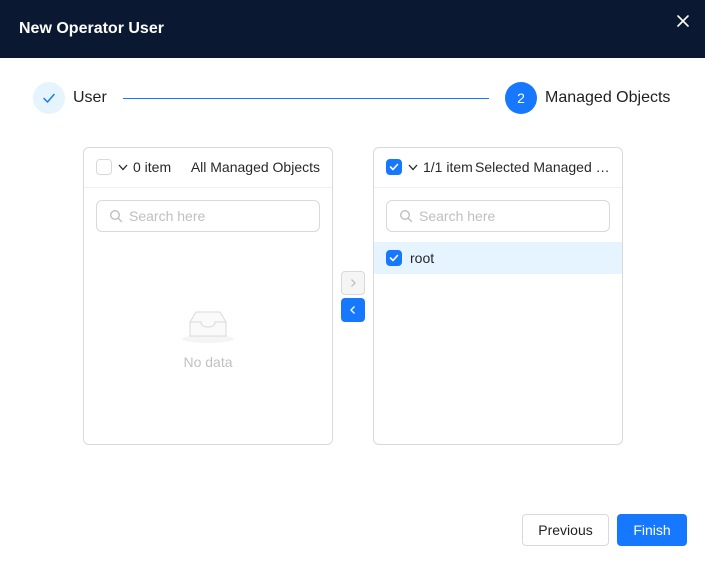 The height and width of the screenshot is (564, 705). Describe the element at coordinates (652, 530) in the screenshot. I see `finish-button: Finish` at that location.